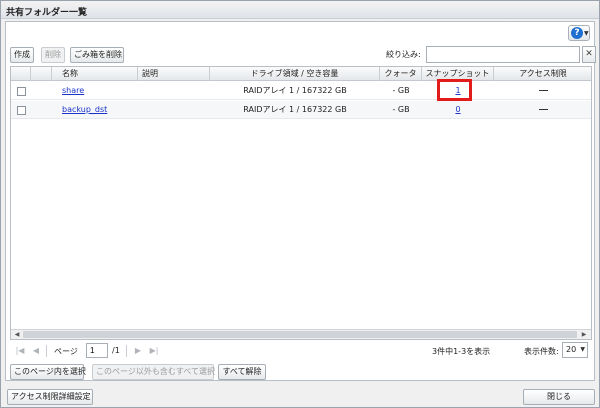 This screenshot has height=408, width=600. I want to click on table-header: 名称 説明 ドライブ領域 / 空き容量 クォータ スナップショット アクセス制限, so click(301, 74).